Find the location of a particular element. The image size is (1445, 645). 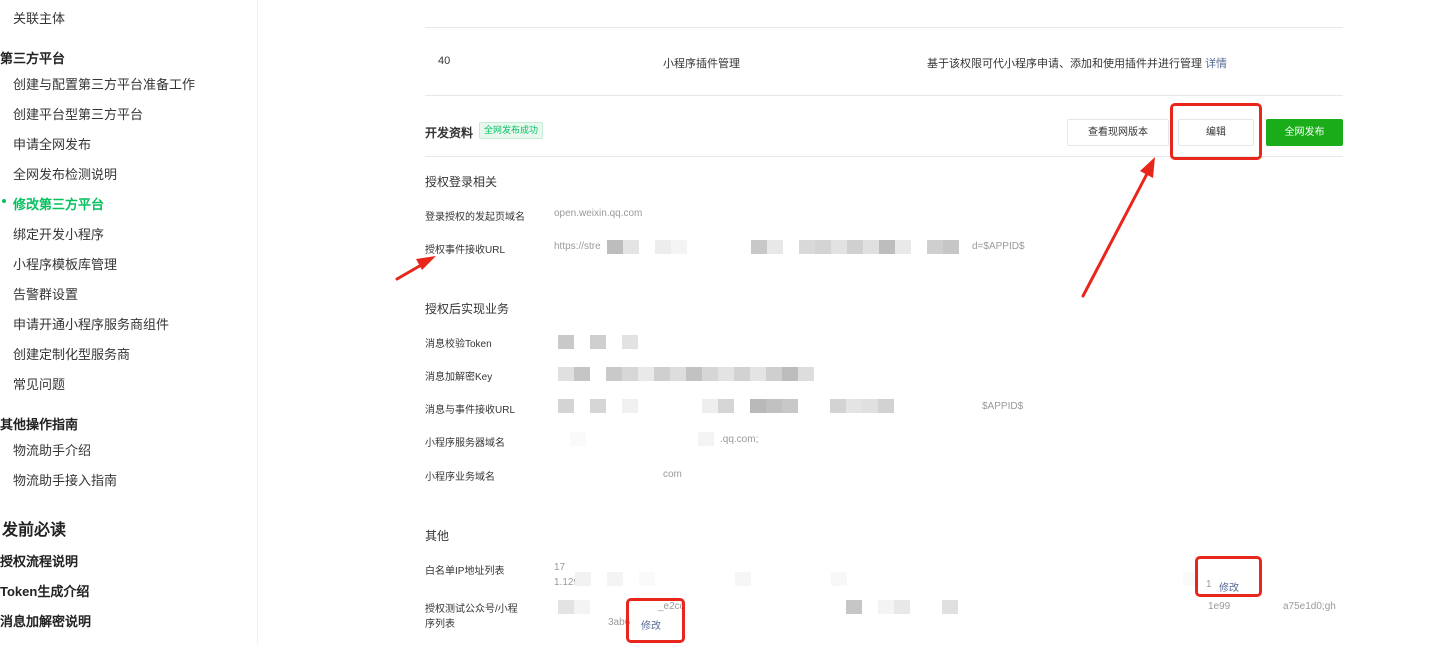

sidebar-item-faq: 常见问题 is located at coordinates (39, 383).